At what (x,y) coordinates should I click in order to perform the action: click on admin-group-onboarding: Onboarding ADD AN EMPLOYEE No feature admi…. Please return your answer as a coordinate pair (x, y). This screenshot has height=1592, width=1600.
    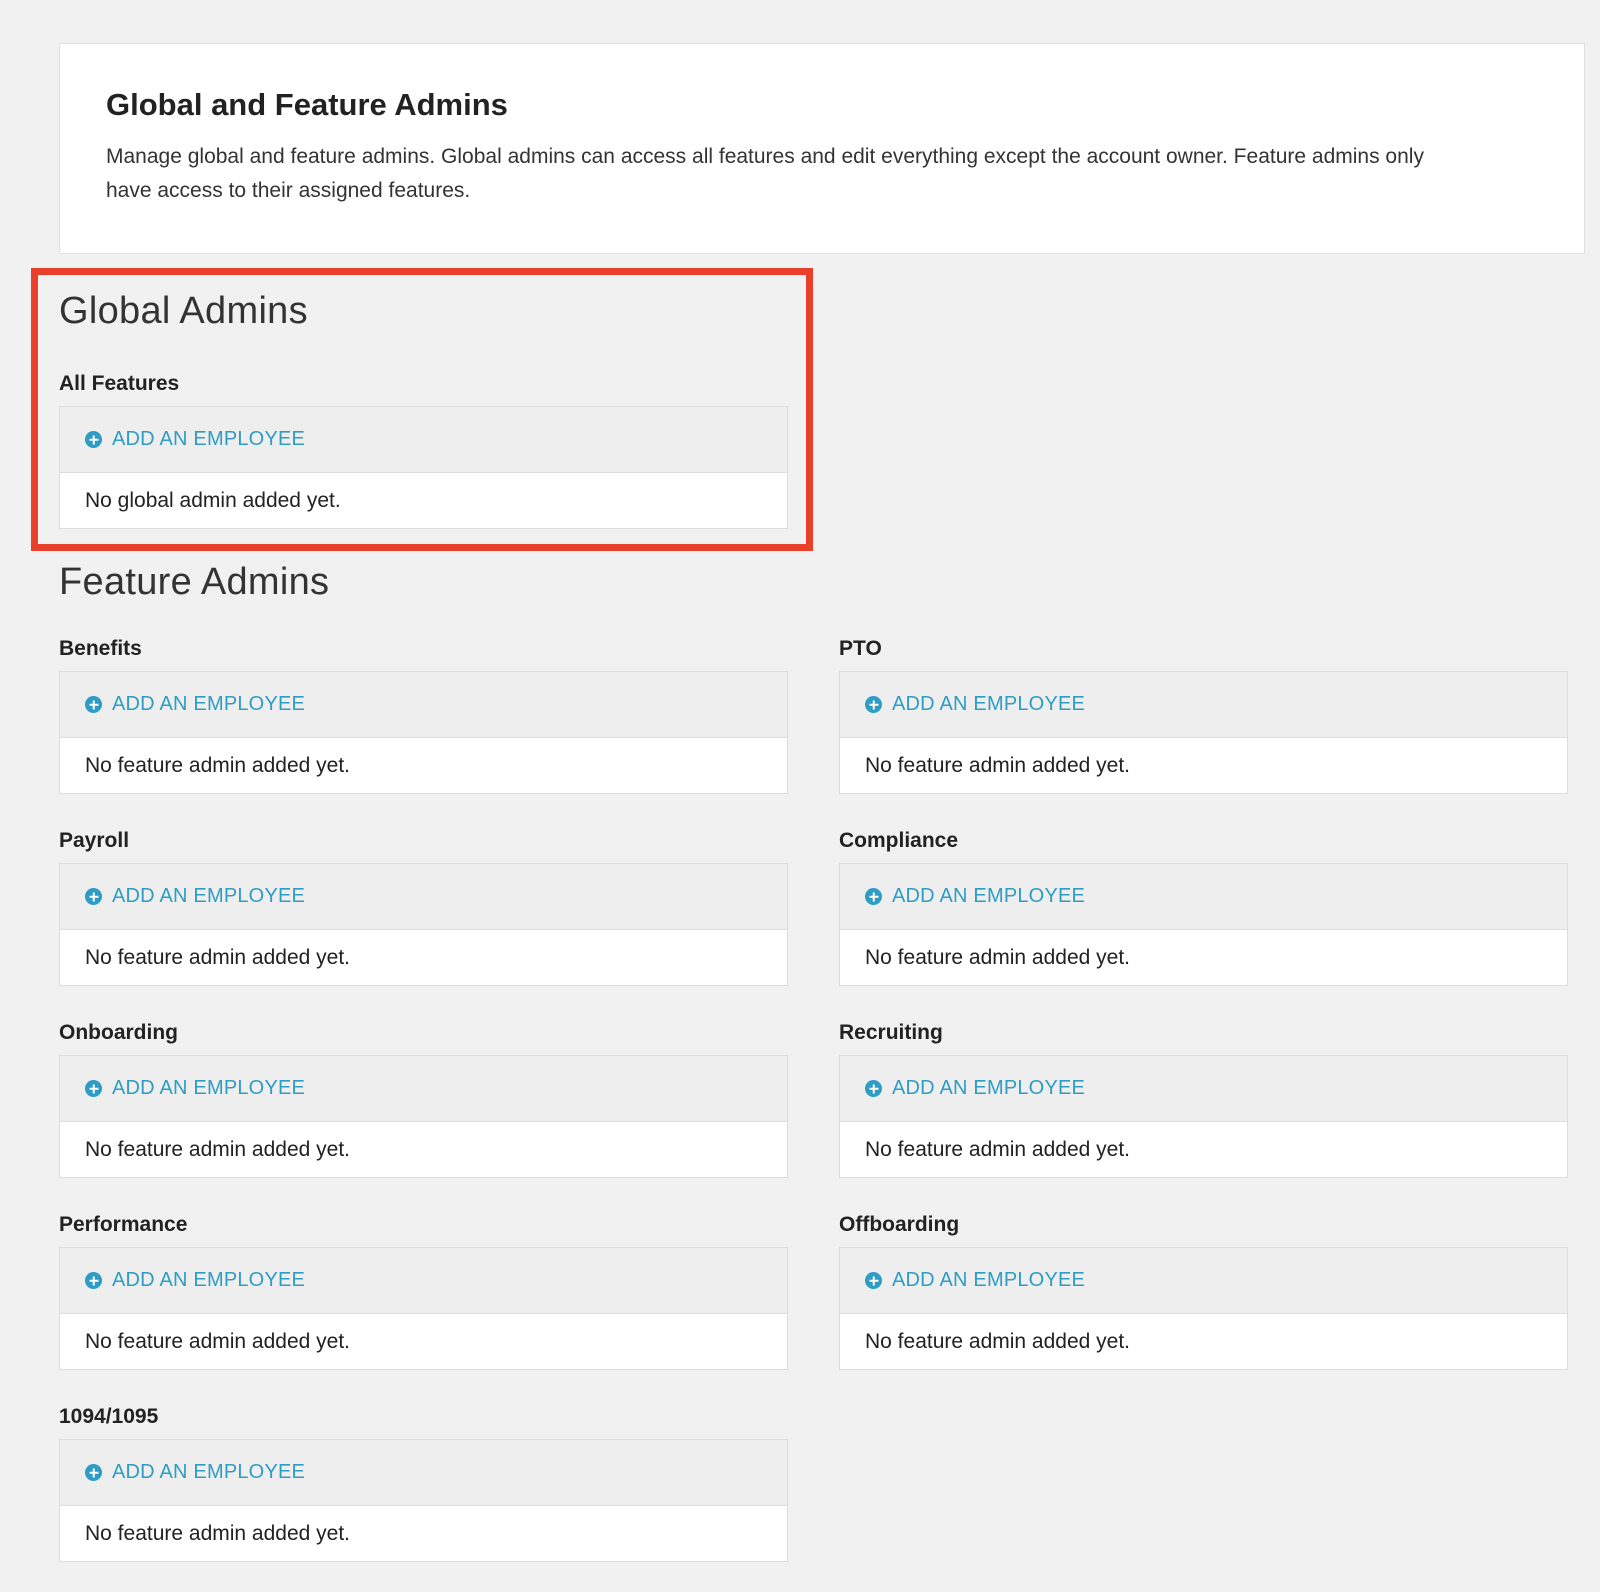
    Looking at the image, I should click on (423, 1098).